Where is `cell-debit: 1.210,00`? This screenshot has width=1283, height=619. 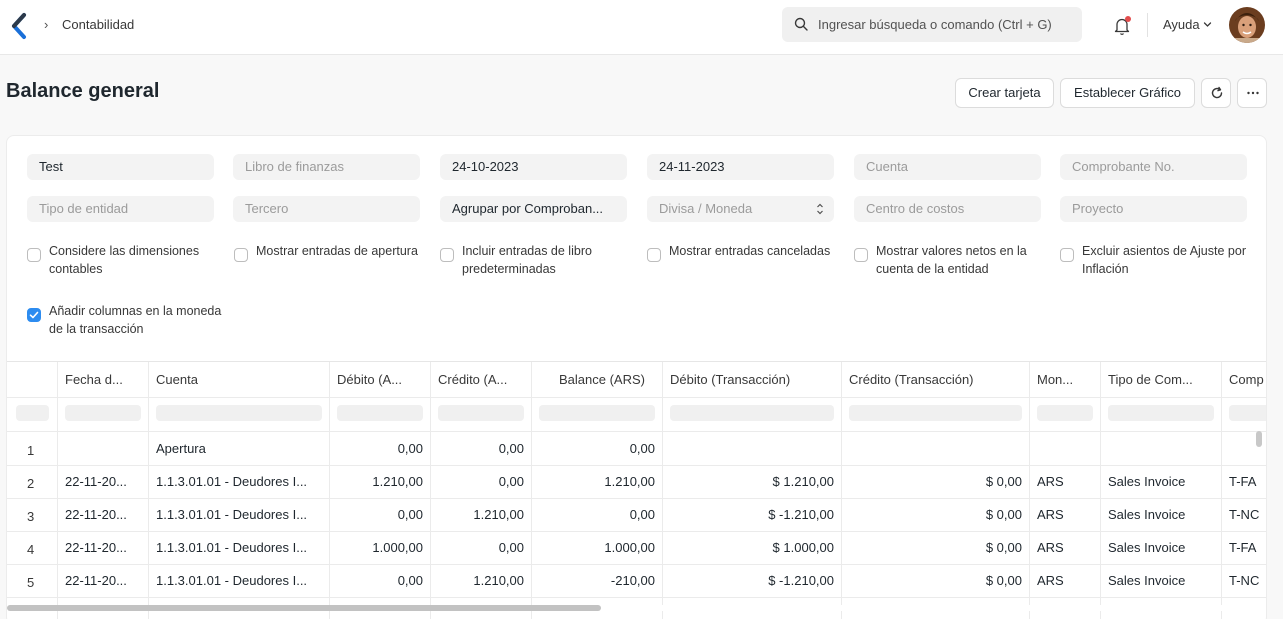
cell-debit: 1.210,00 is located at coordinates (380, 481).